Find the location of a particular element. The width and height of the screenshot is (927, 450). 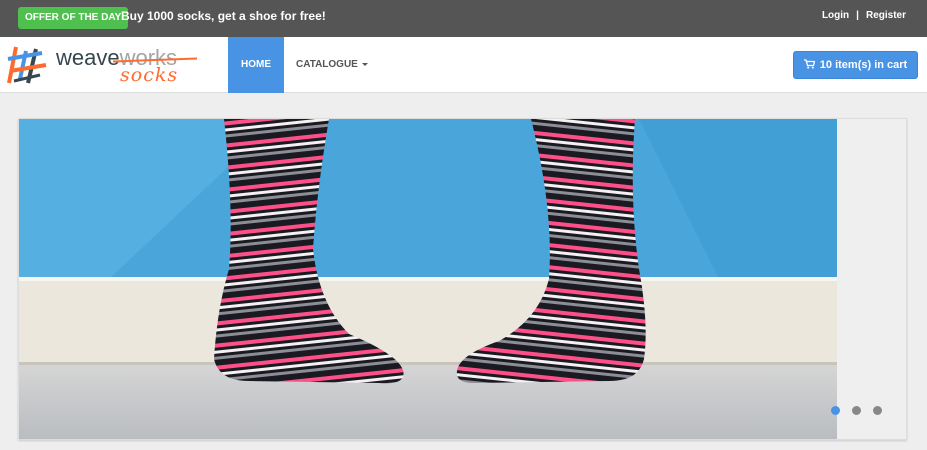

weaveworks-logo-icon is located at coordinates (27, 65).